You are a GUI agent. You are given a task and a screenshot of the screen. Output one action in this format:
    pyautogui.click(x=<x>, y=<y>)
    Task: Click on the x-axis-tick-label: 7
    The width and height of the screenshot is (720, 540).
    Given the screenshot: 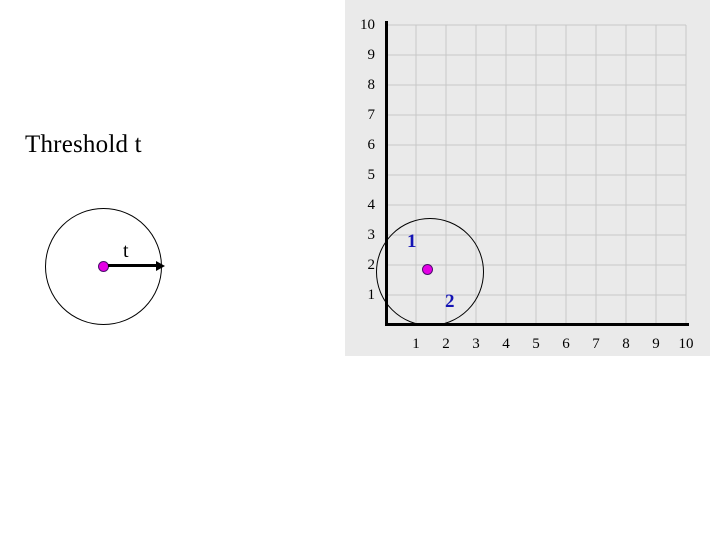 What is the action you would take?
    pyautogui.click(x=596, y=344)
    